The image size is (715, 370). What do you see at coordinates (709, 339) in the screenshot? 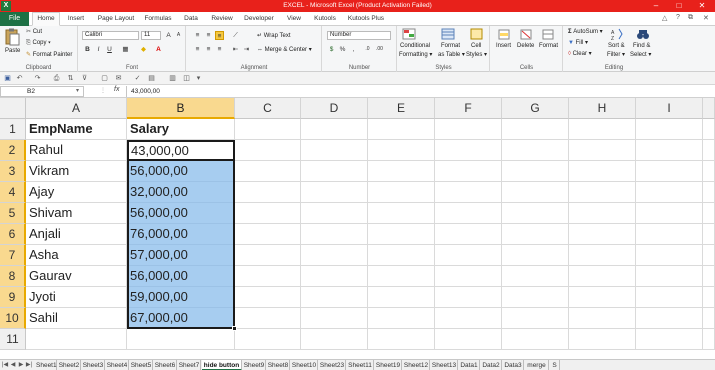
I see `cell-j11` at bounding box center [709, 339].